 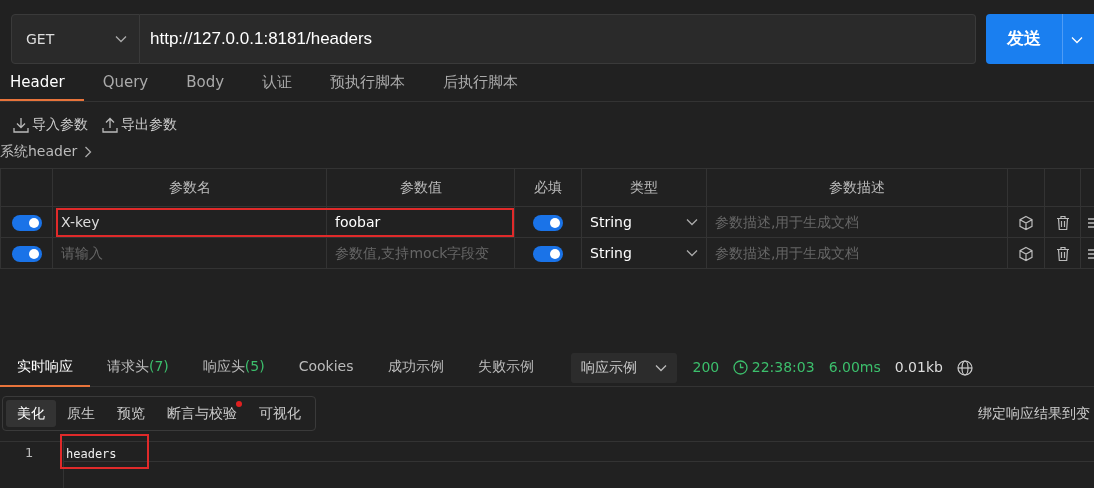 I want to click on system-header-toggle: 系统header, so click(x=46, y=151).